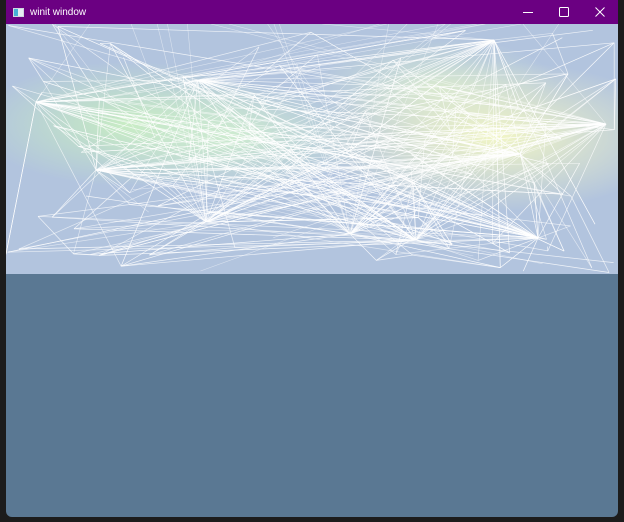  Describe the element at coordinates (18, 12) in the screenshot. I see `app-icon` at that location.